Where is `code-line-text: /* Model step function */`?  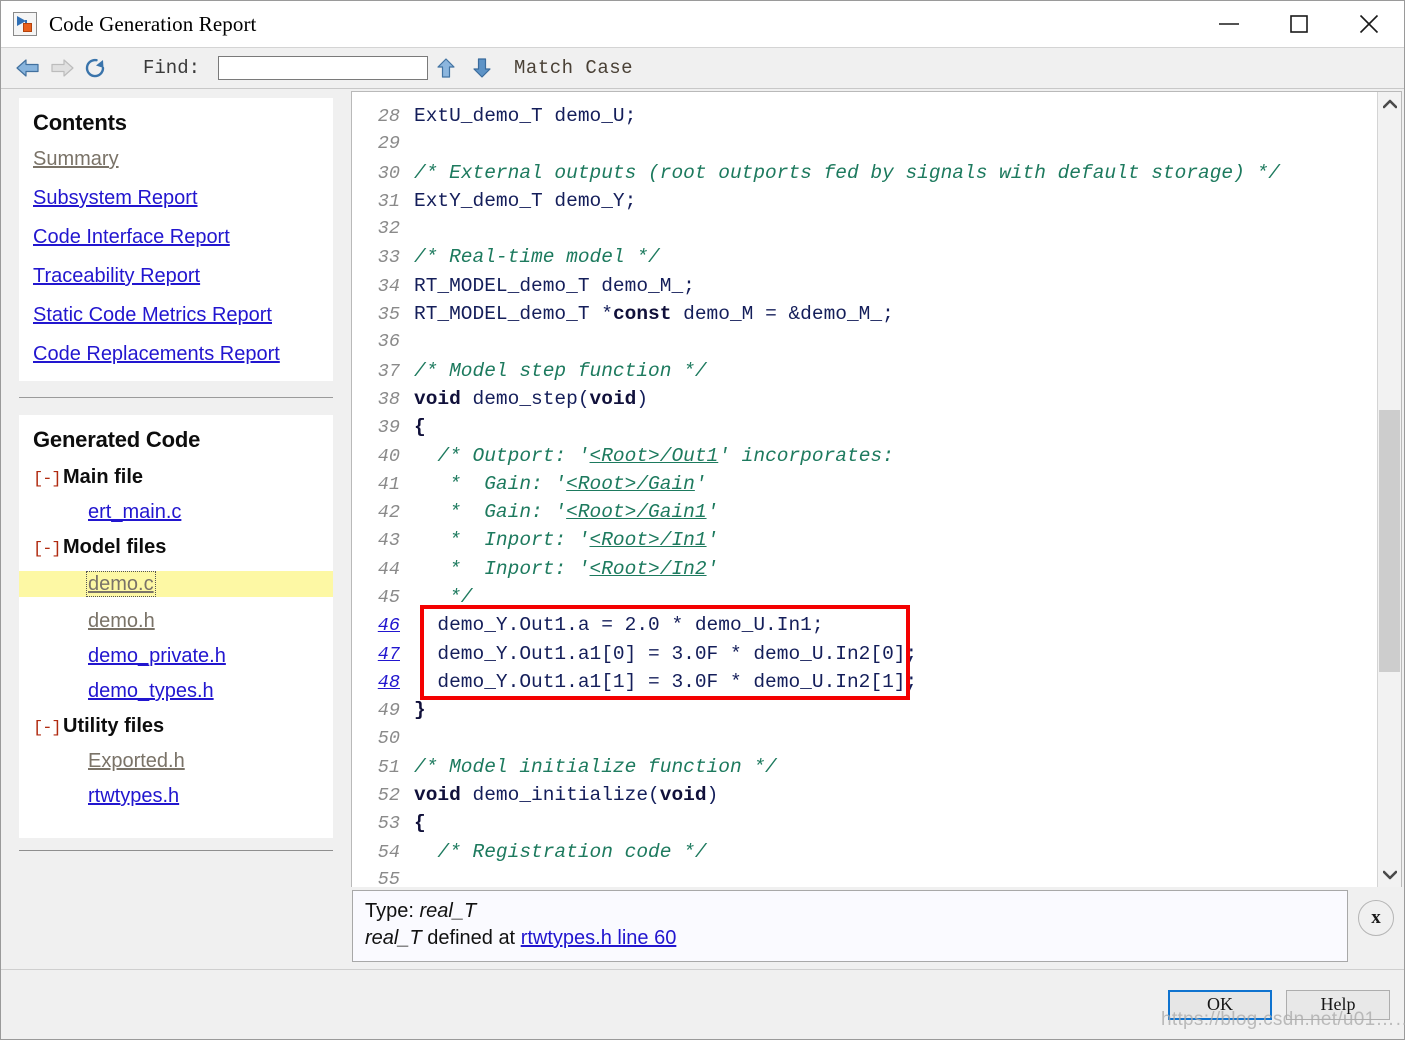
code-line-text: /* Model step function */ is located at coordinates (560, 371).